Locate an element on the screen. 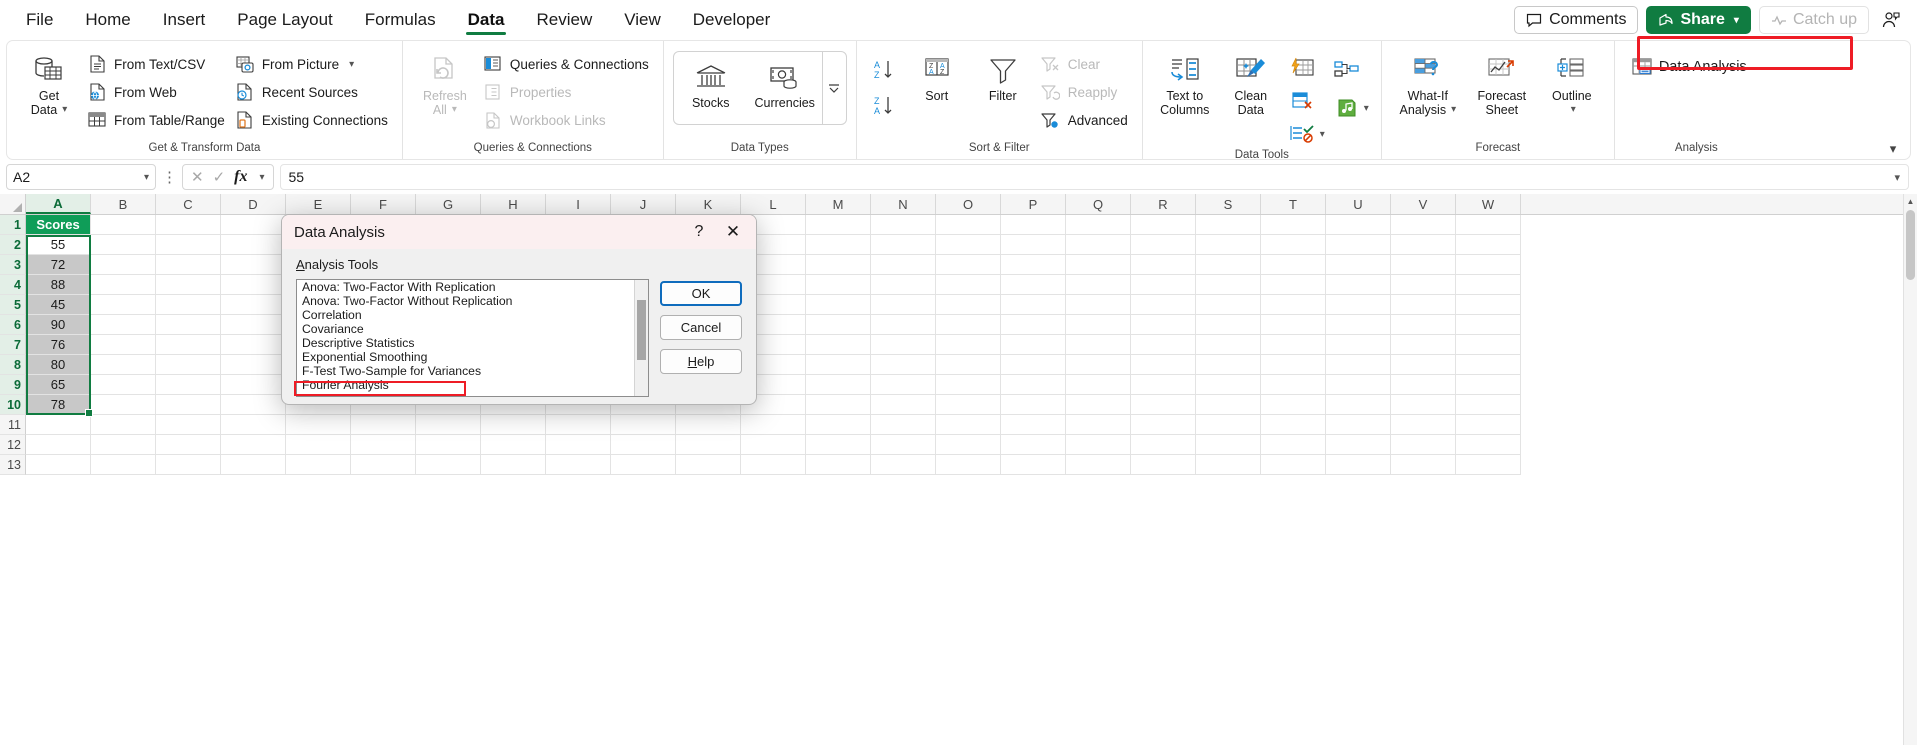 The image size is (1917, 745). cell-g13 is located at coordinates (448, 465).